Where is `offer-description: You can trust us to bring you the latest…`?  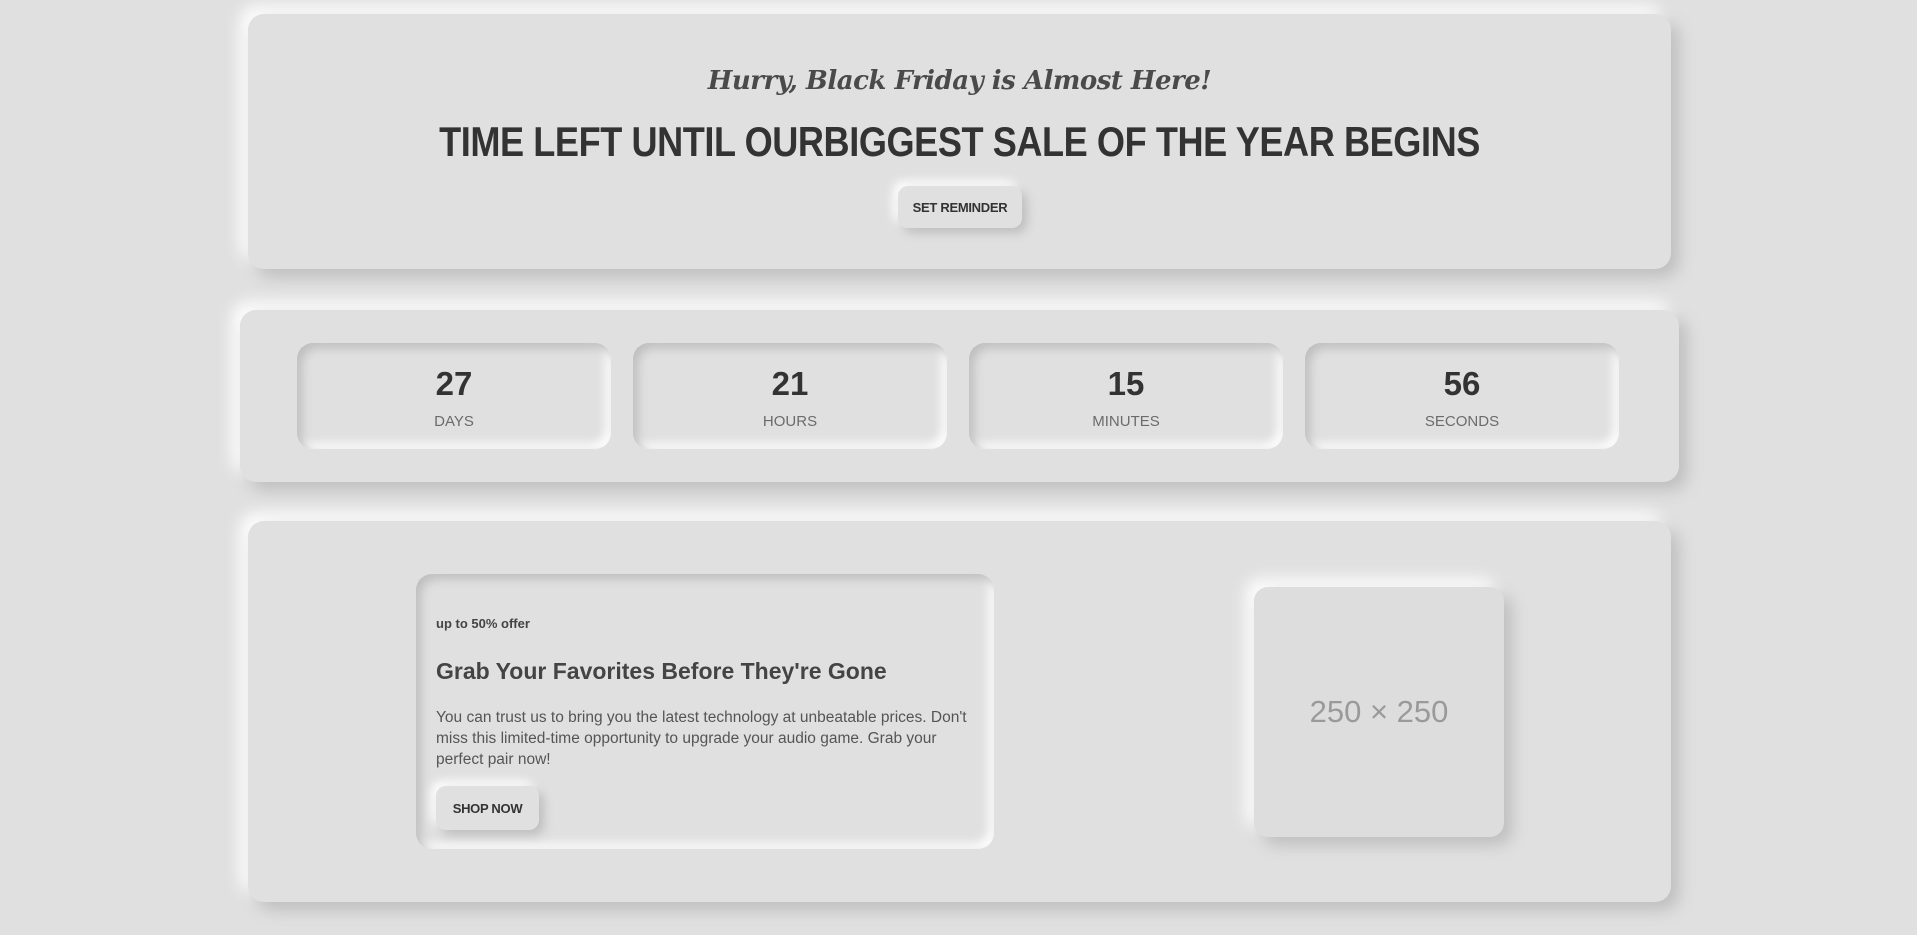 offer-description: You can trust us to bring you the latest… is located at coordinates (701, 738).